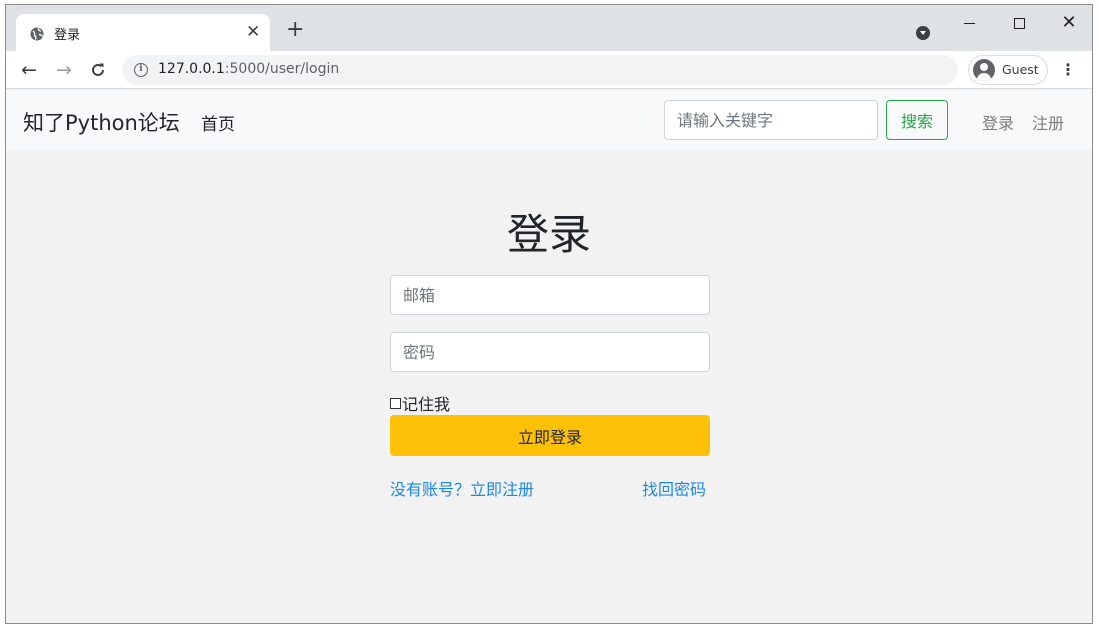 This screenshot has height=630, width=1100. What do you see at coordinates (248, 69) in the screenshot?
I see `url-text: 127.0.0.1:5000/user/login` at bounding box center [248, 69].